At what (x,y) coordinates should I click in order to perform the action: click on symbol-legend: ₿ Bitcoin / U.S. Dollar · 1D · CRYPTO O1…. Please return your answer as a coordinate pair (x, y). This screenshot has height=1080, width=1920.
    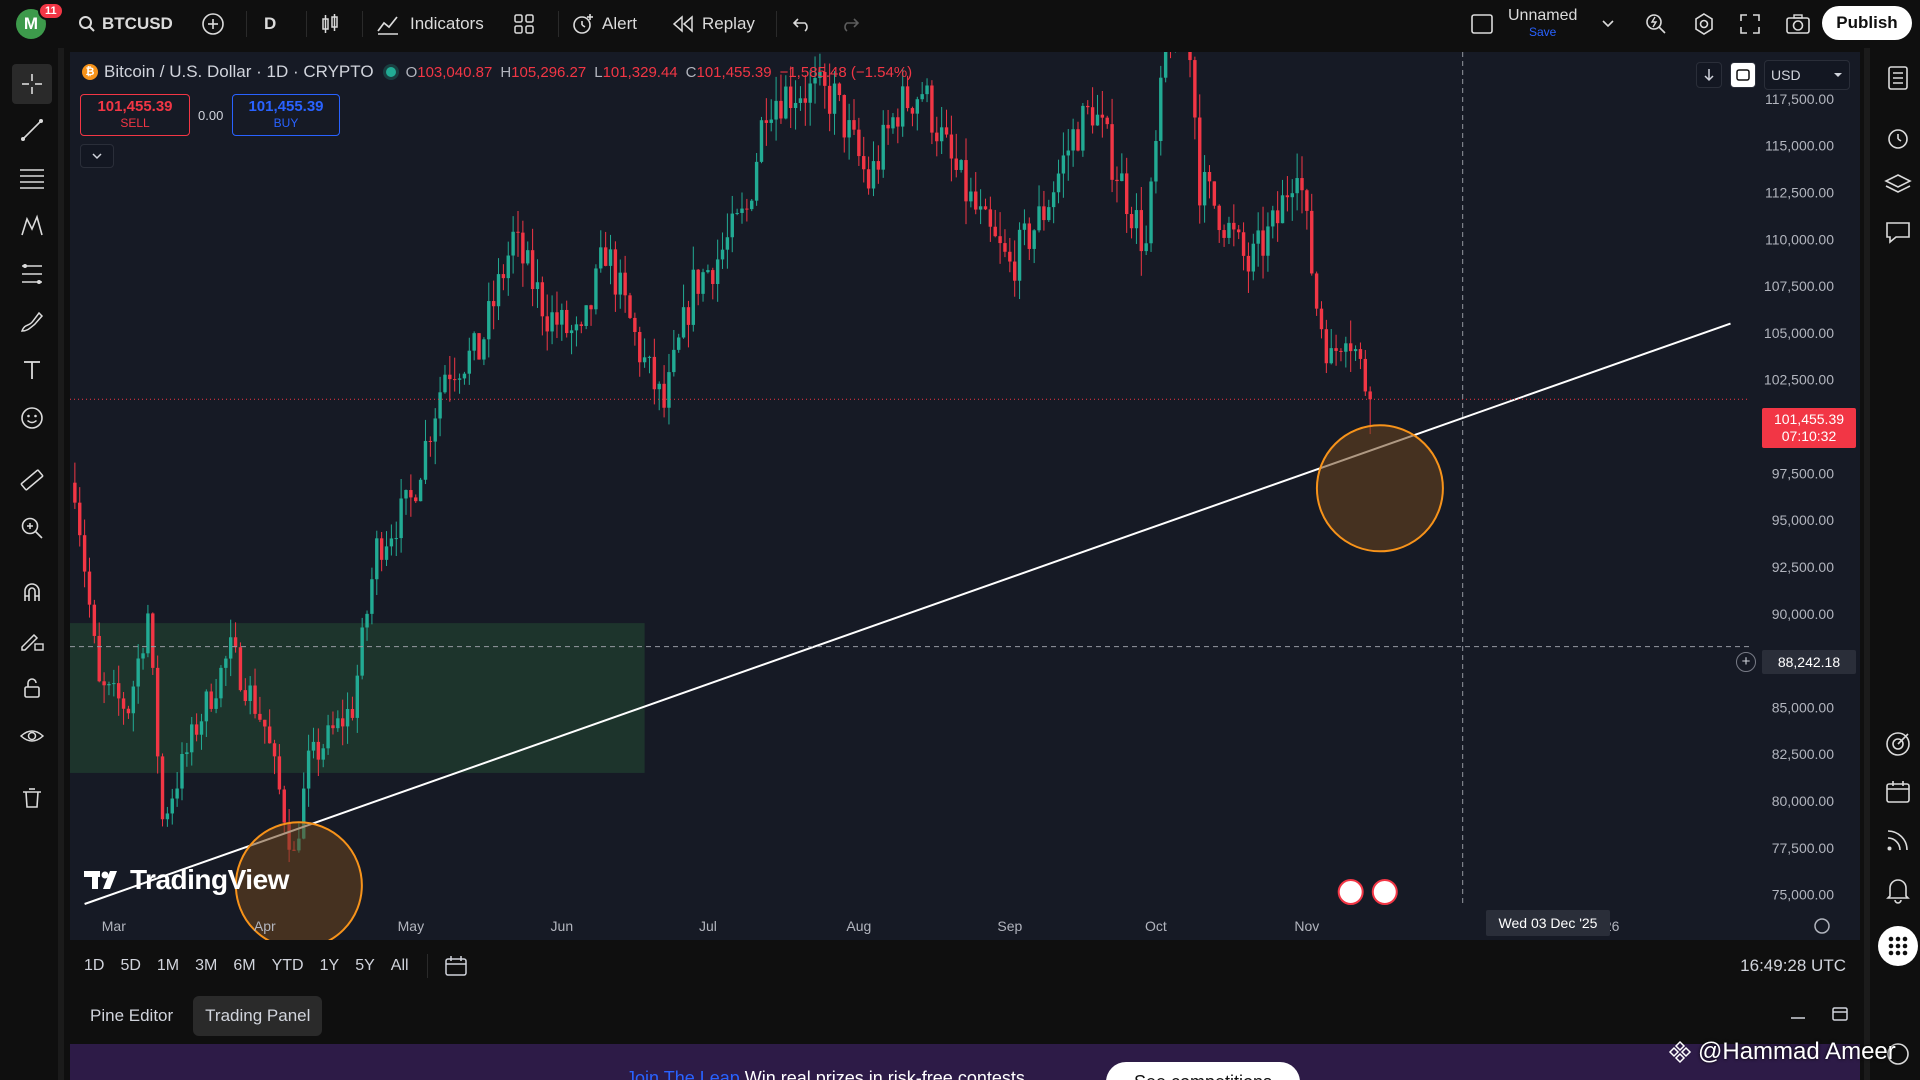
    Looking at the image, I should click on (501, 72).